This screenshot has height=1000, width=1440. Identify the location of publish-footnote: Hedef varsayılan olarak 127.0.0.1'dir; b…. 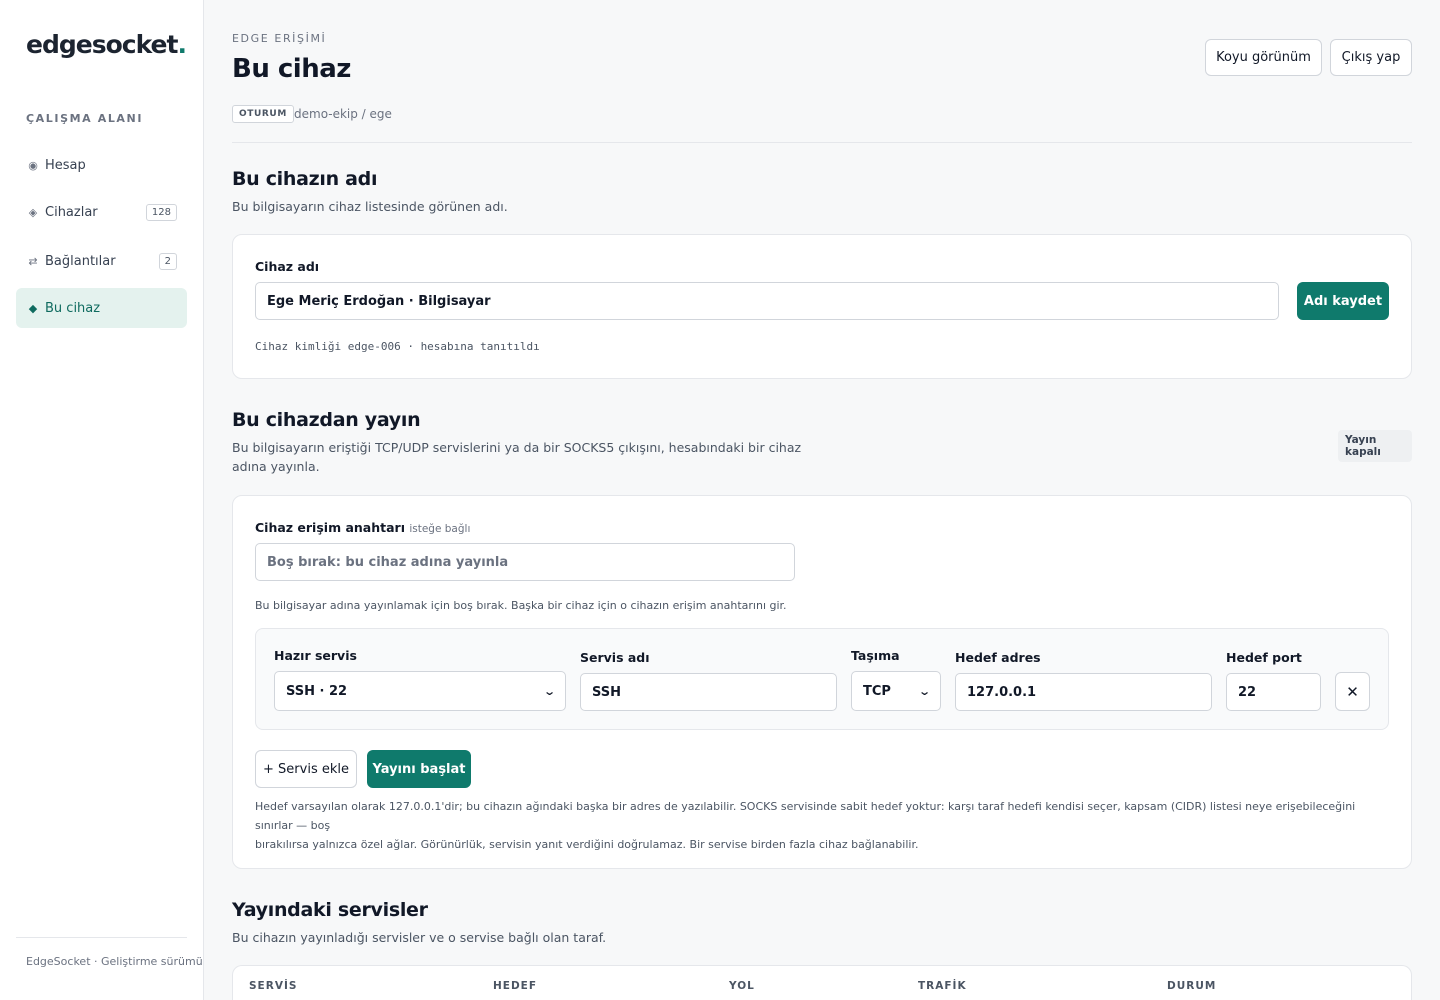
(822, 825).